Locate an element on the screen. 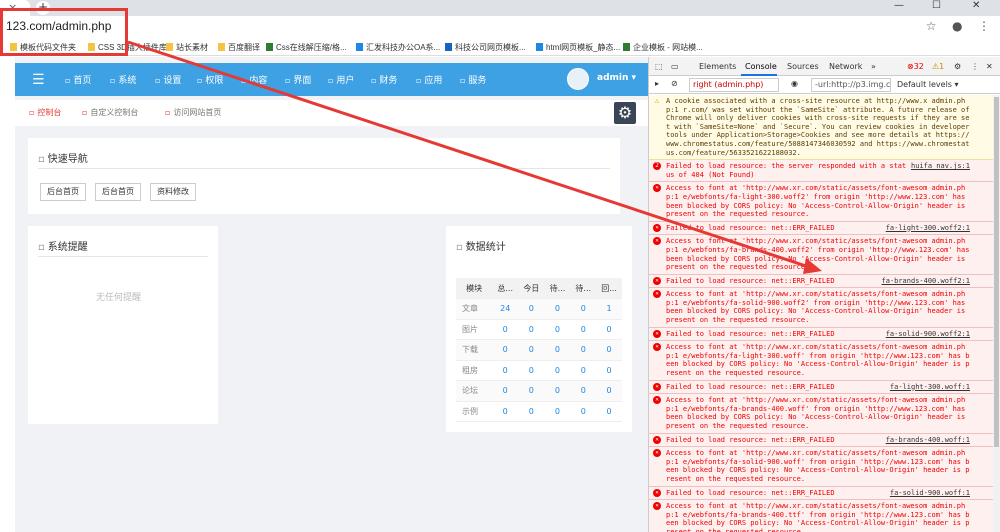  context-select: right (admin.php) is located at coordinates (734, 85).